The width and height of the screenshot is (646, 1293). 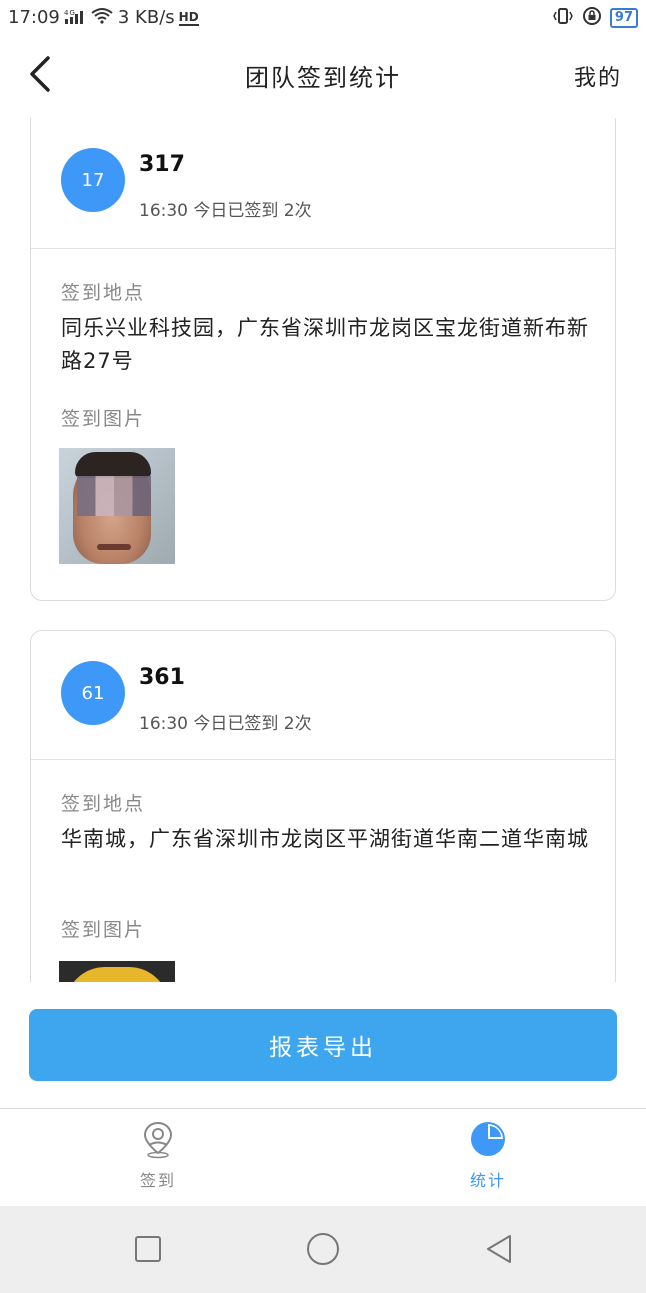 I want to click on status-right: 97, so click(x=595, y=18).